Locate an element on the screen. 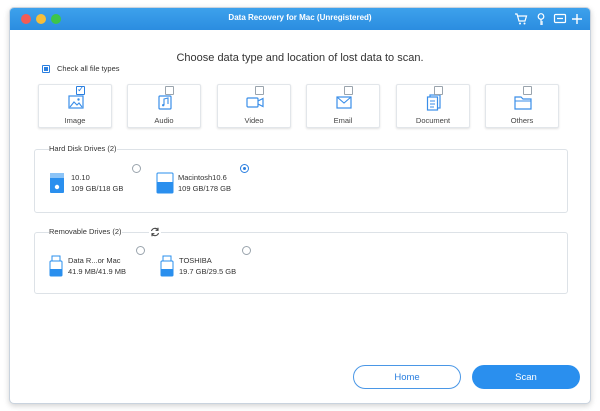 The height and width of the screenshot is (411, 600). document-icon is located at coordinates (433, 102).